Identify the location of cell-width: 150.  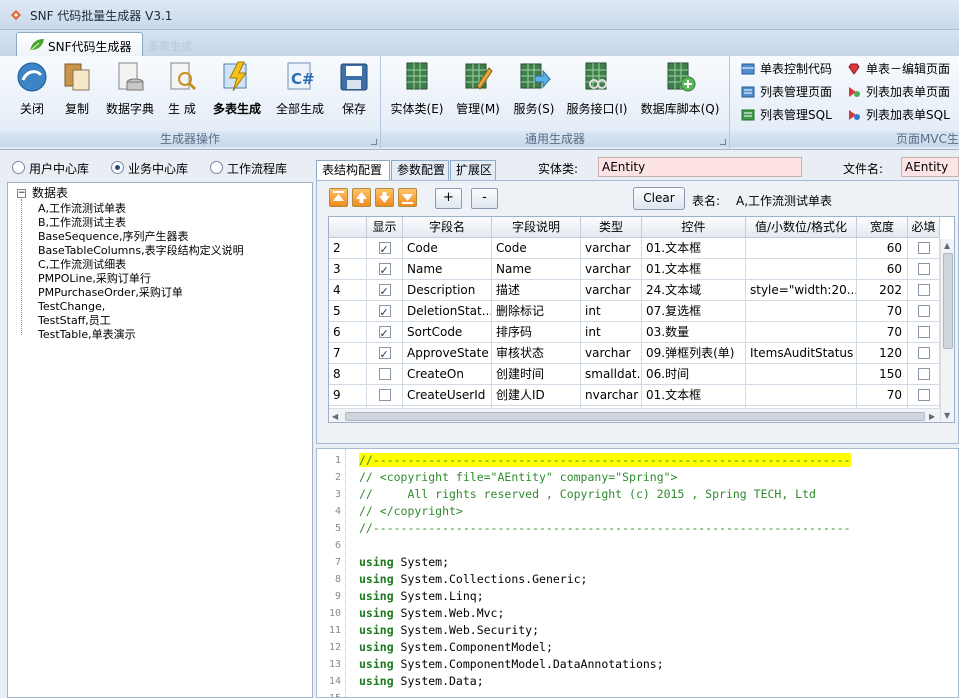
(882, 374).